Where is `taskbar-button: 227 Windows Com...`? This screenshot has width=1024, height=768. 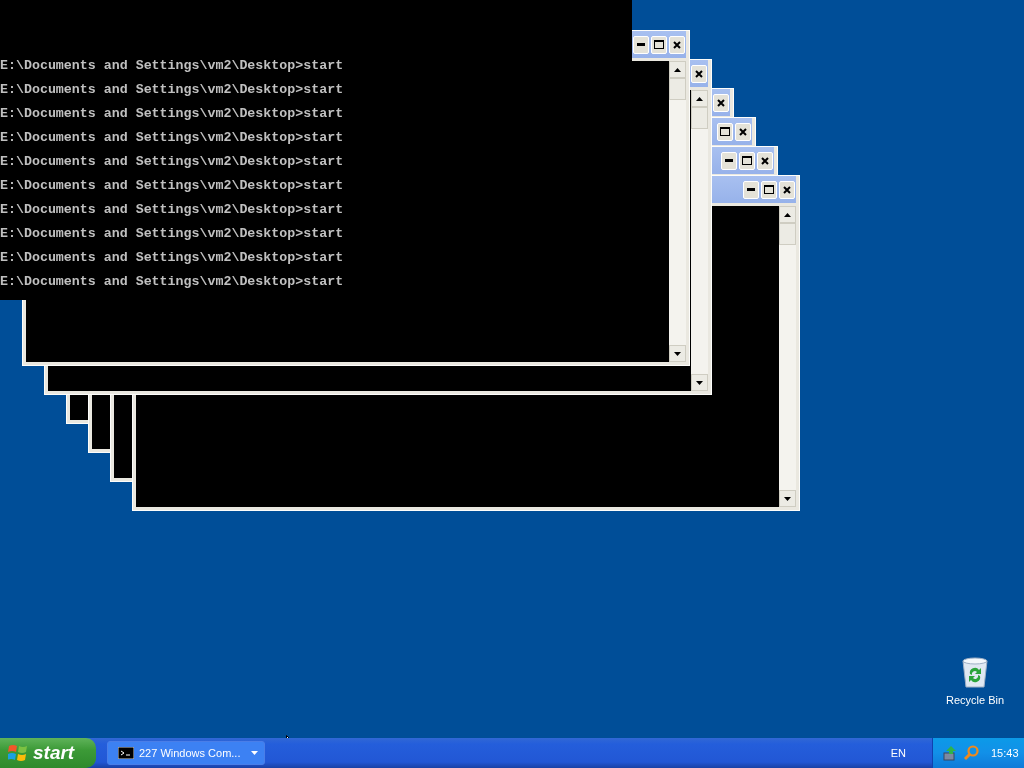
taskbar-button: 227 Windows Com... is located at coordinates (186, 753).